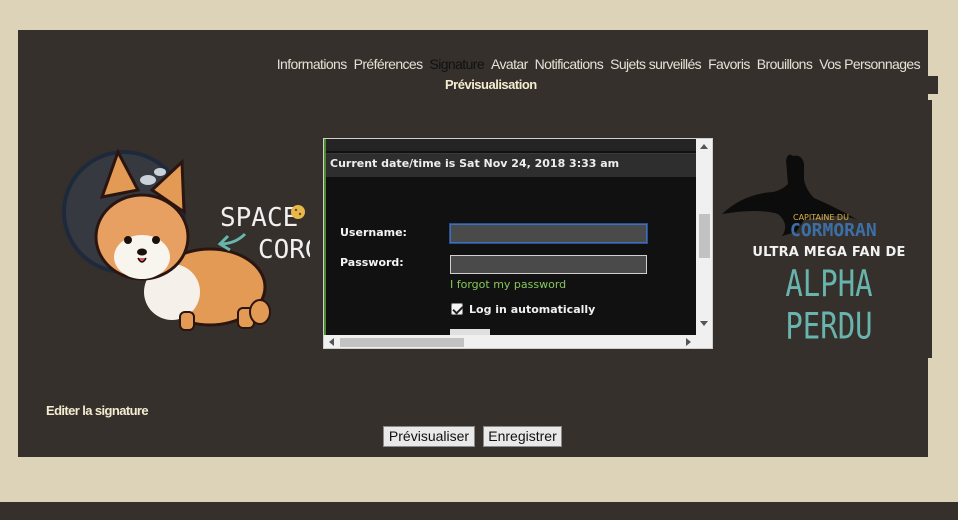 This screenshot has height=520, width=958. Describe the element at coordinates (429, 436) in the screenshot. I see `preview-button: Prévisualiser` at that location.